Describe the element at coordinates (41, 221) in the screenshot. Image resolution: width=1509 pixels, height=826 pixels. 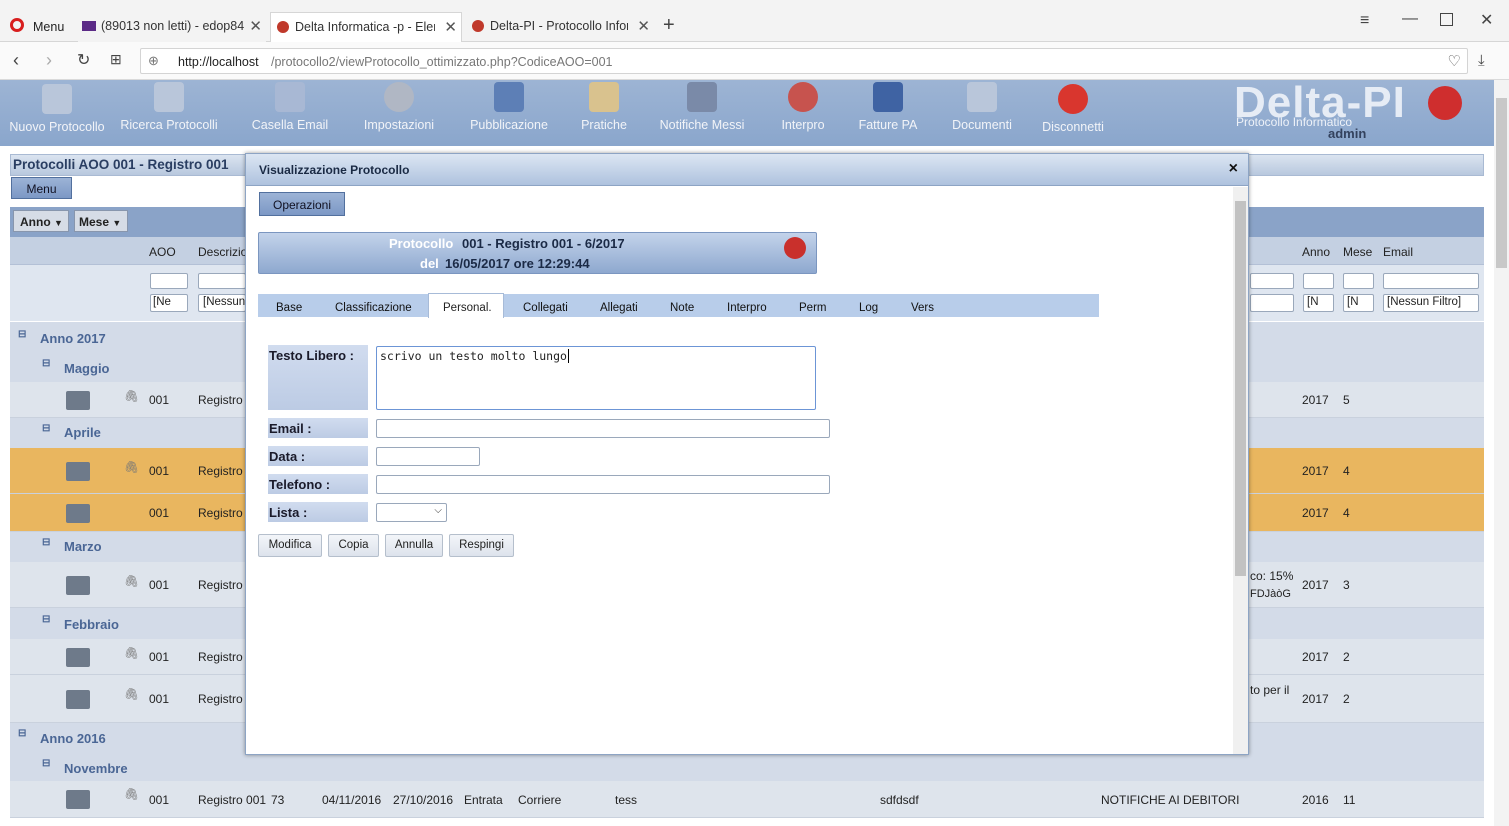
I see `anno-select: Anno ▼` at that location.